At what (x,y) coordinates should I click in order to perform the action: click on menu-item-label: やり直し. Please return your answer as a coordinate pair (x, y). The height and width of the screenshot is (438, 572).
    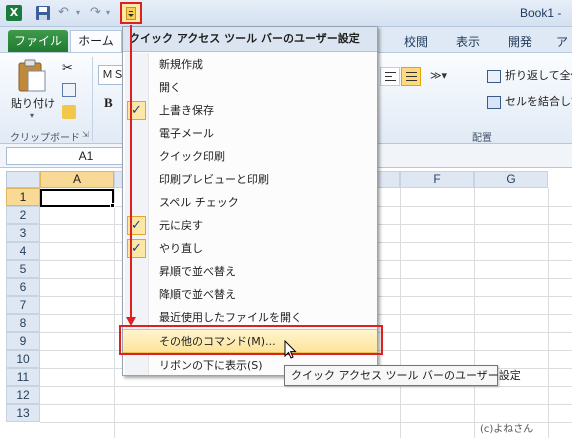
    Looking at the image, I should click on (181, 248).